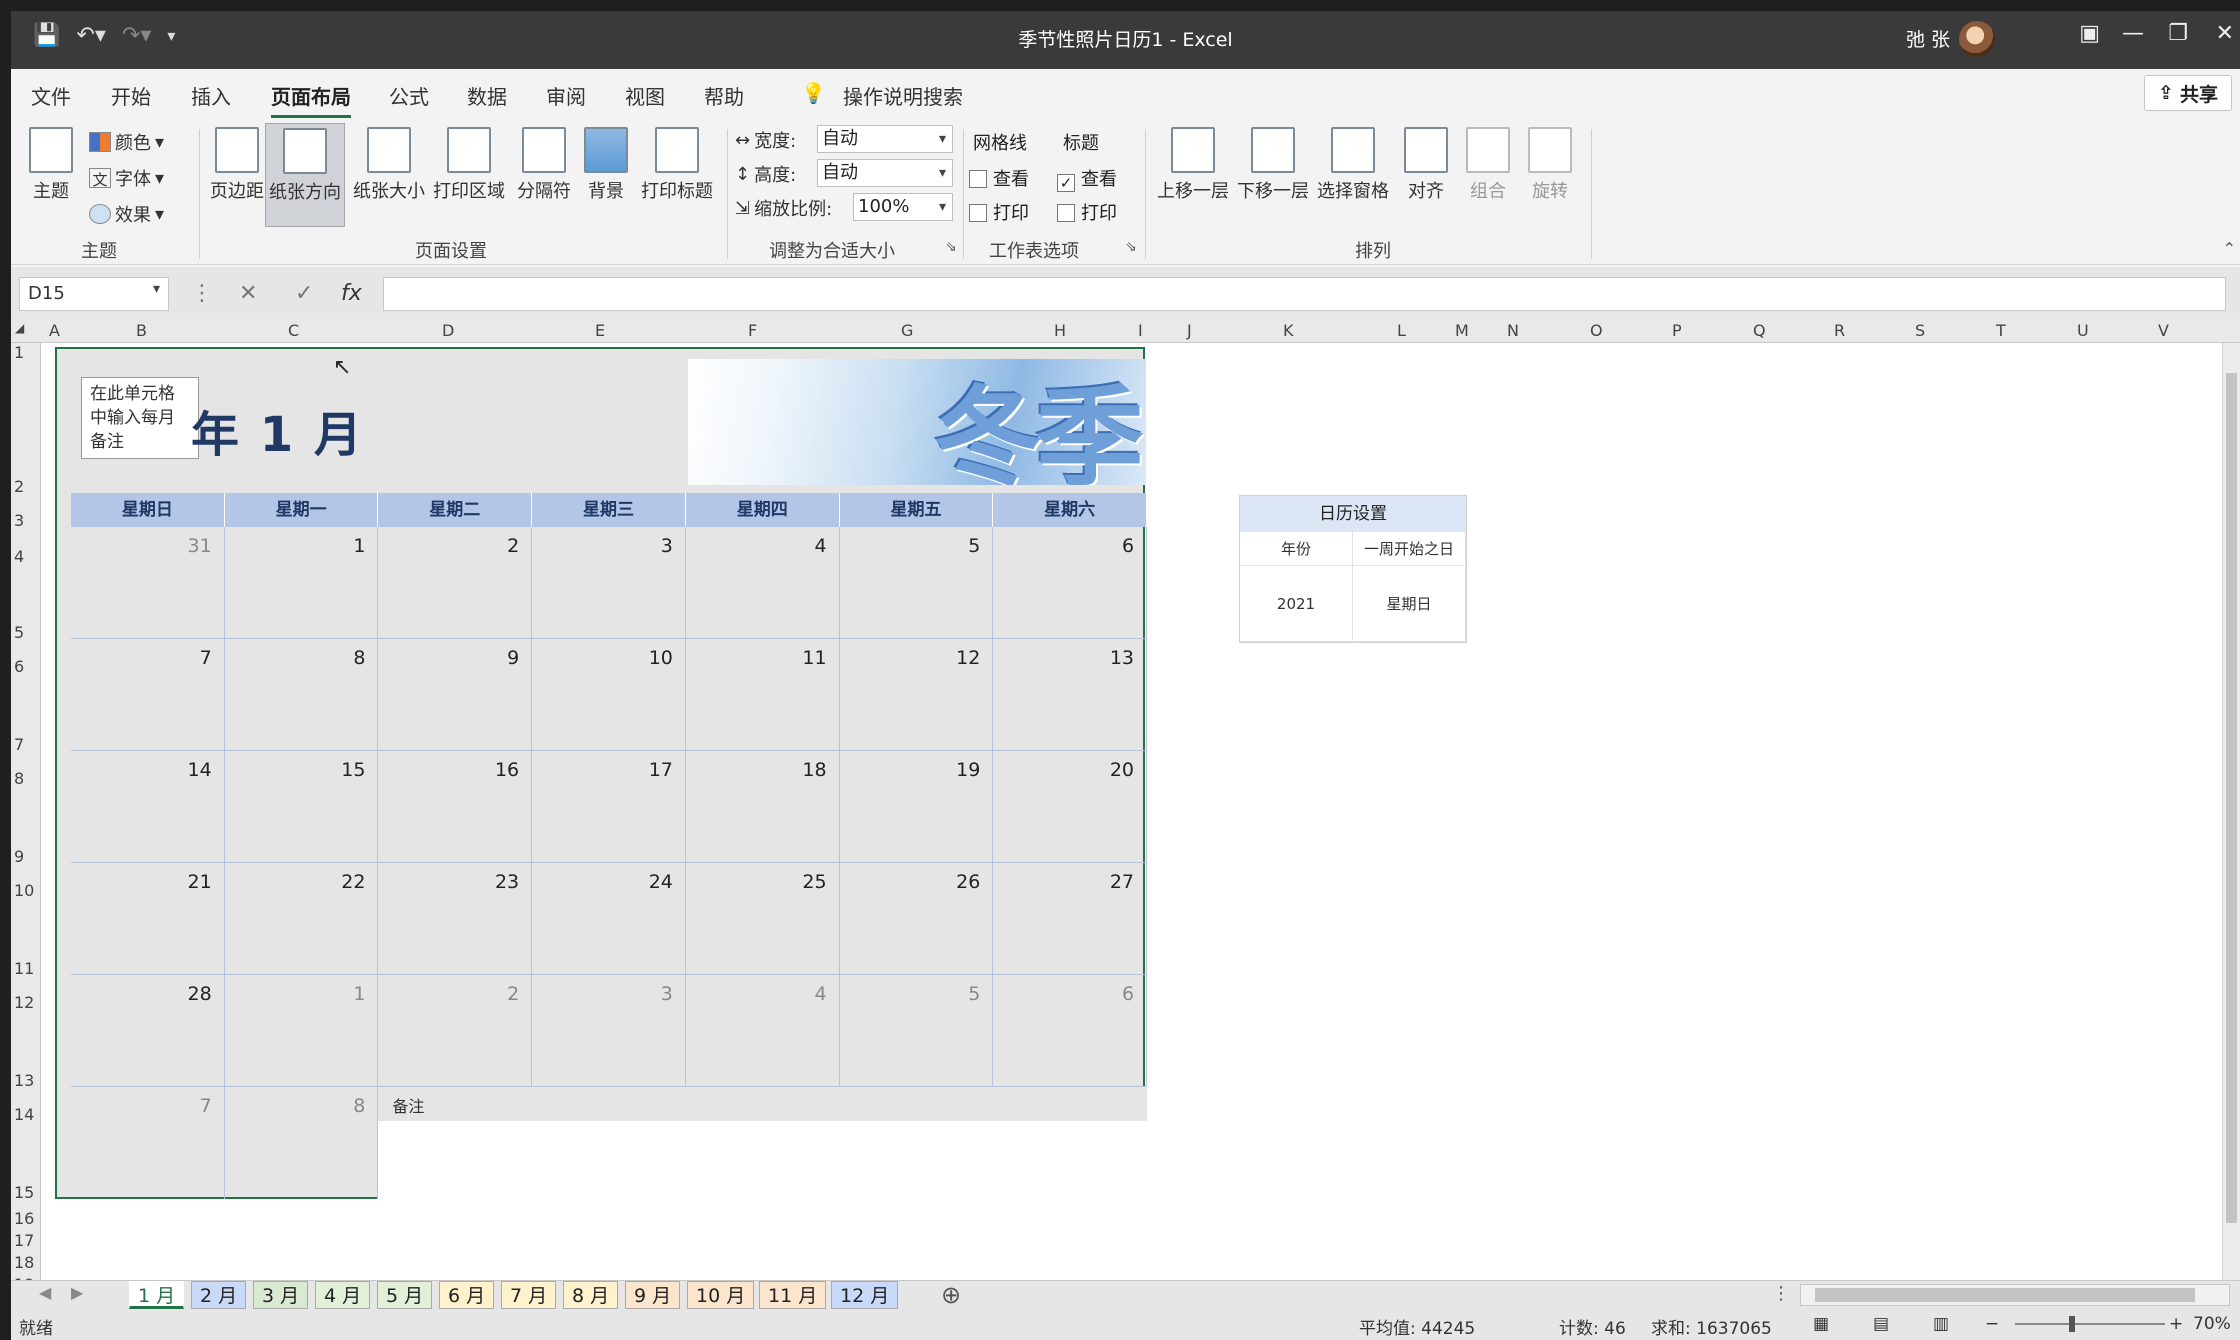 The image size is (2240, 1340). I want to click on column-header: C, so click(293, 330).